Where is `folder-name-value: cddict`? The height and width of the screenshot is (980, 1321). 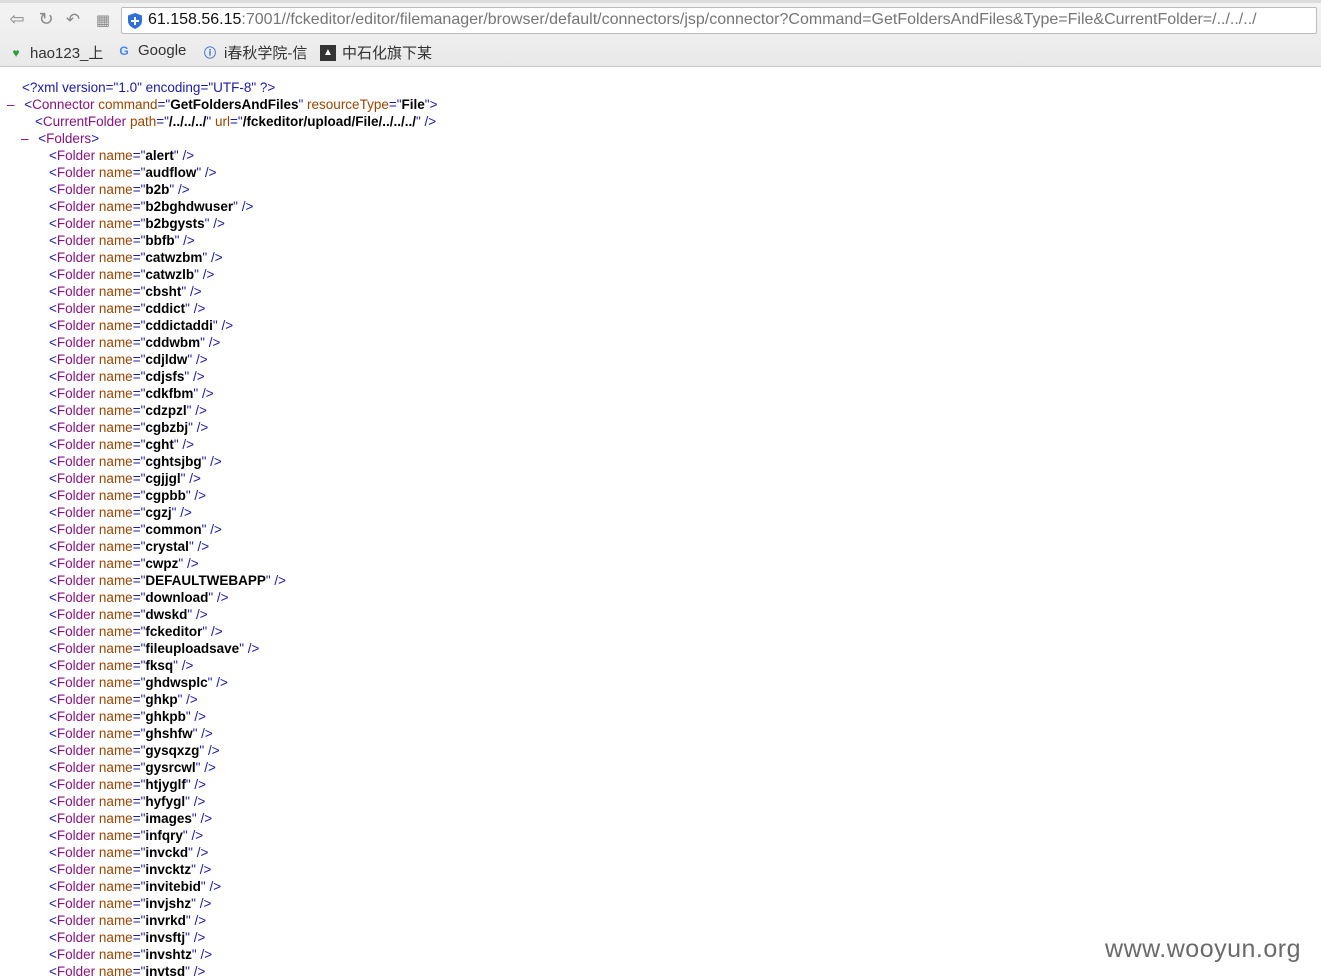
folder-name-value: cddict is located at coordinates (165, 308).